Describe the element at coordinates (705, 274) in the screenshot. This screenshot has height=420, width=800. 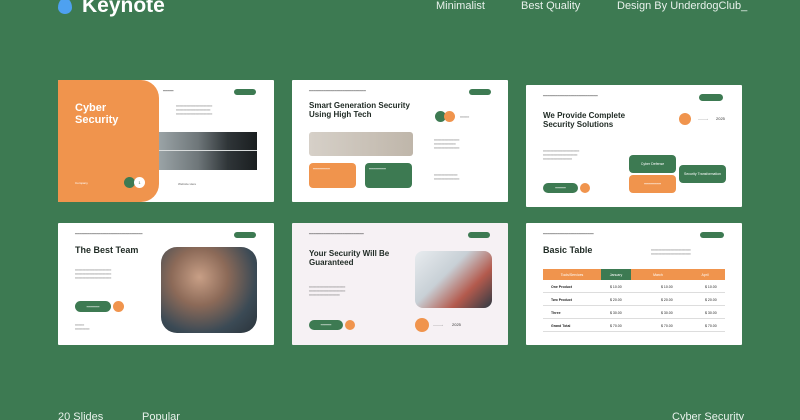
I see `col-header-april: April` at that location.